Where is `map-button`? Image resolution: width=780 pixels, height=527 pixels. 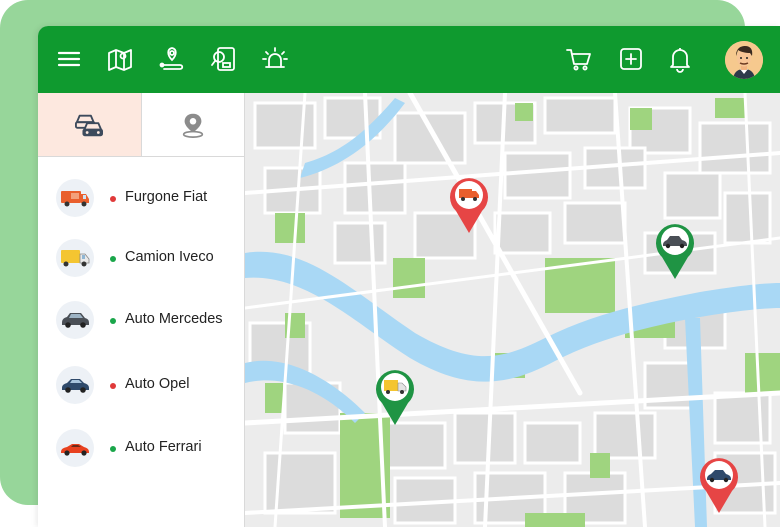 map-button is located at coordinates (120, 59).